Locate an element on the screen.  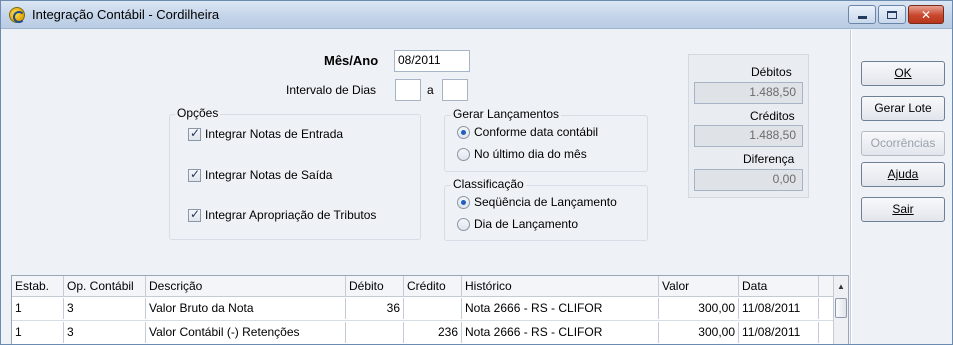
classificacao-title: Classificação is located at coordinates (488, 184).